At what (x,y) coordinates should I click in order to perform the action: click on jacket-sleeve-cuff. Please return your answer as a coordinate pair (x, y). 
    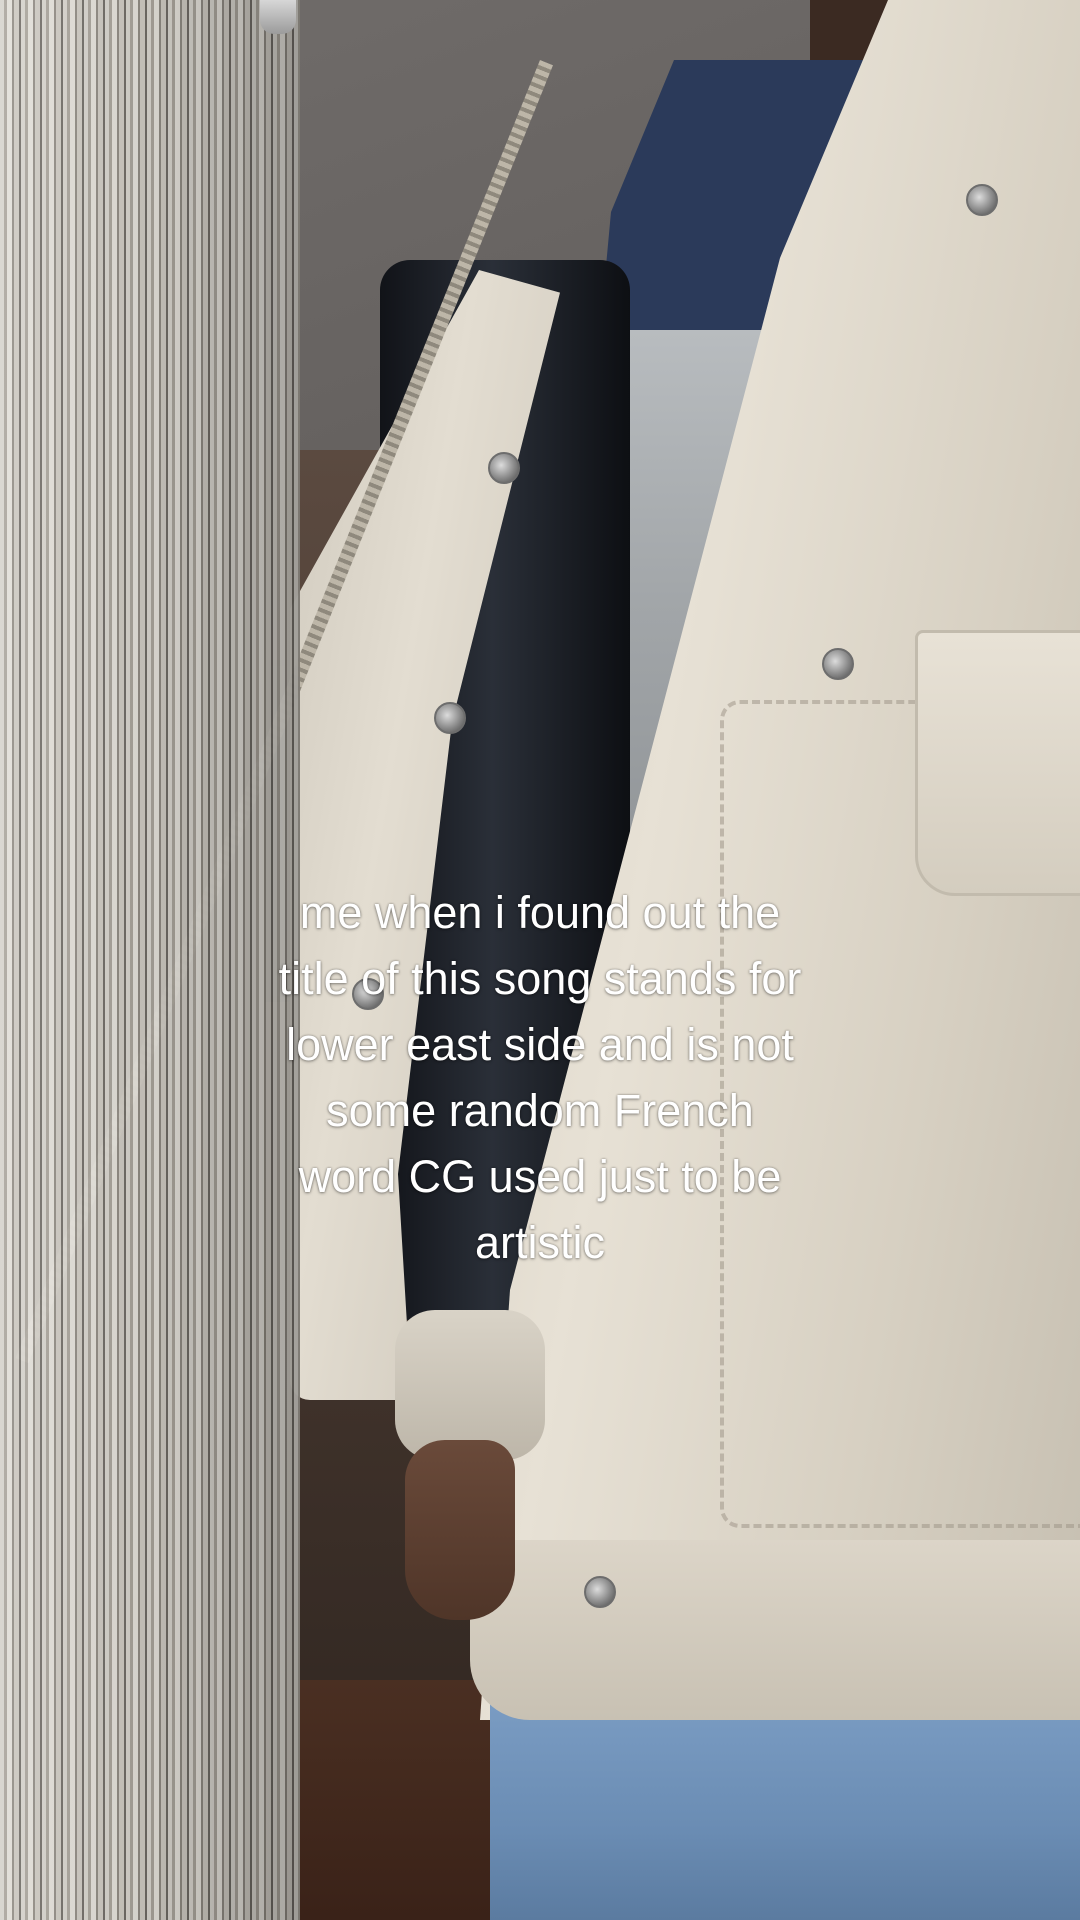
    Looking at the image, I should click on (470, 1385).